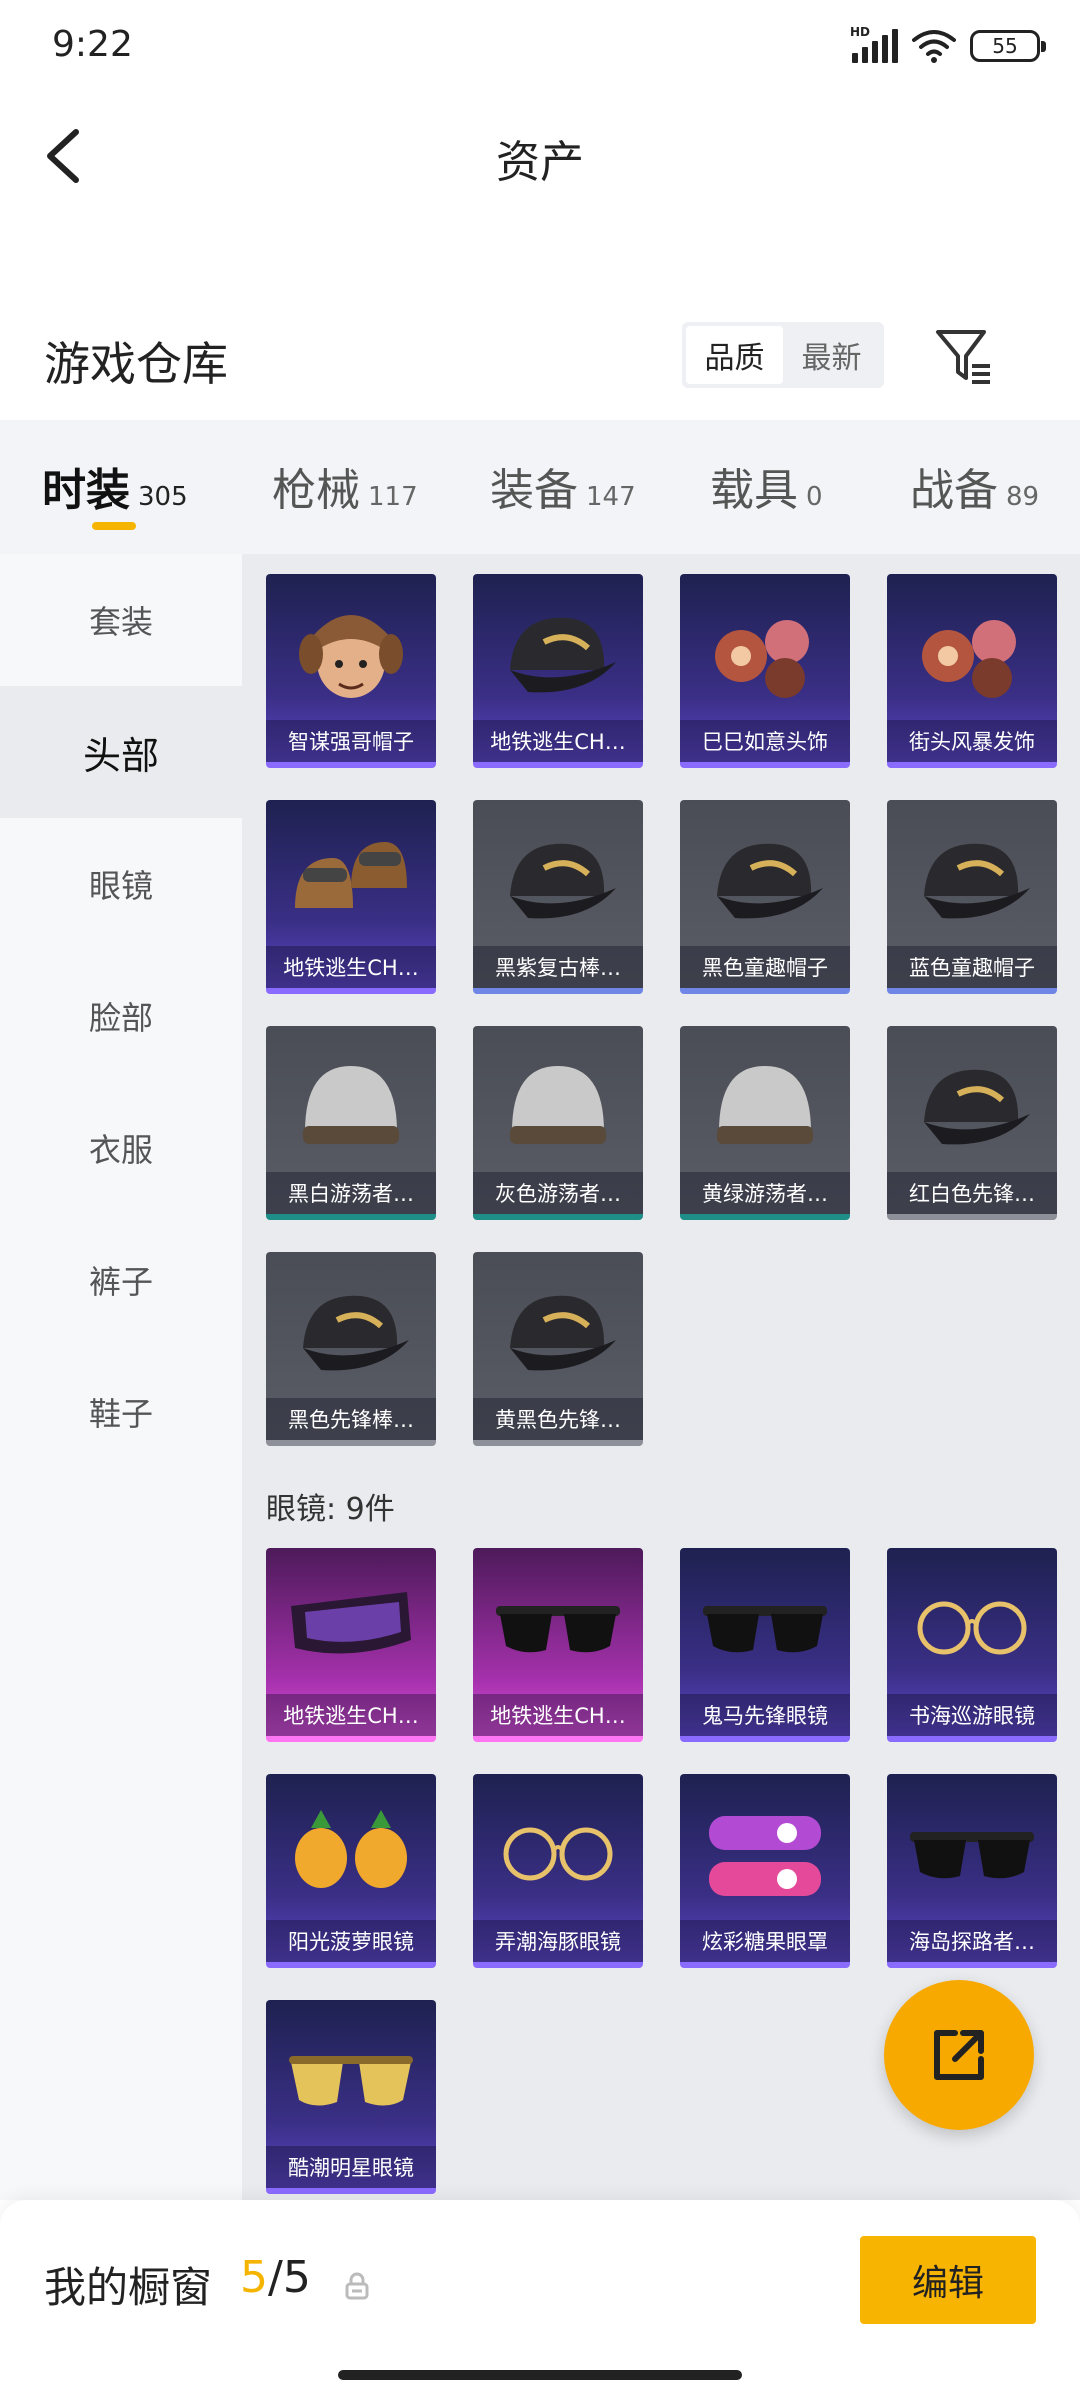  I want to click on warehouse-title: 游戏仓库, so click(136, 364).